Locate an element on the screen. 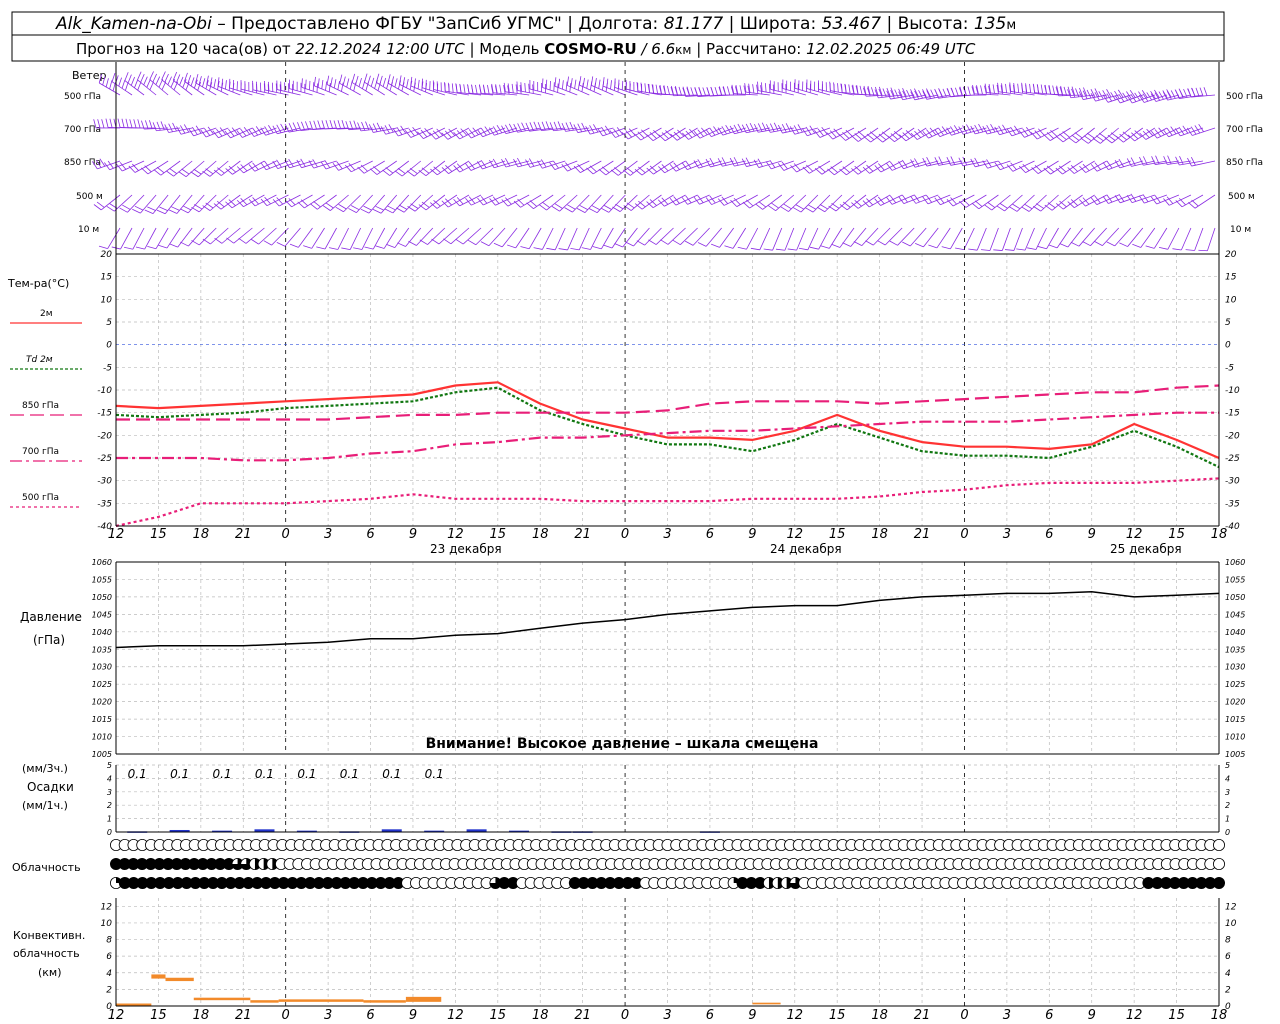 This screenshot has height=1024, width=1280. tick-label-right: 1040 is located at coordinates (1235, 632).